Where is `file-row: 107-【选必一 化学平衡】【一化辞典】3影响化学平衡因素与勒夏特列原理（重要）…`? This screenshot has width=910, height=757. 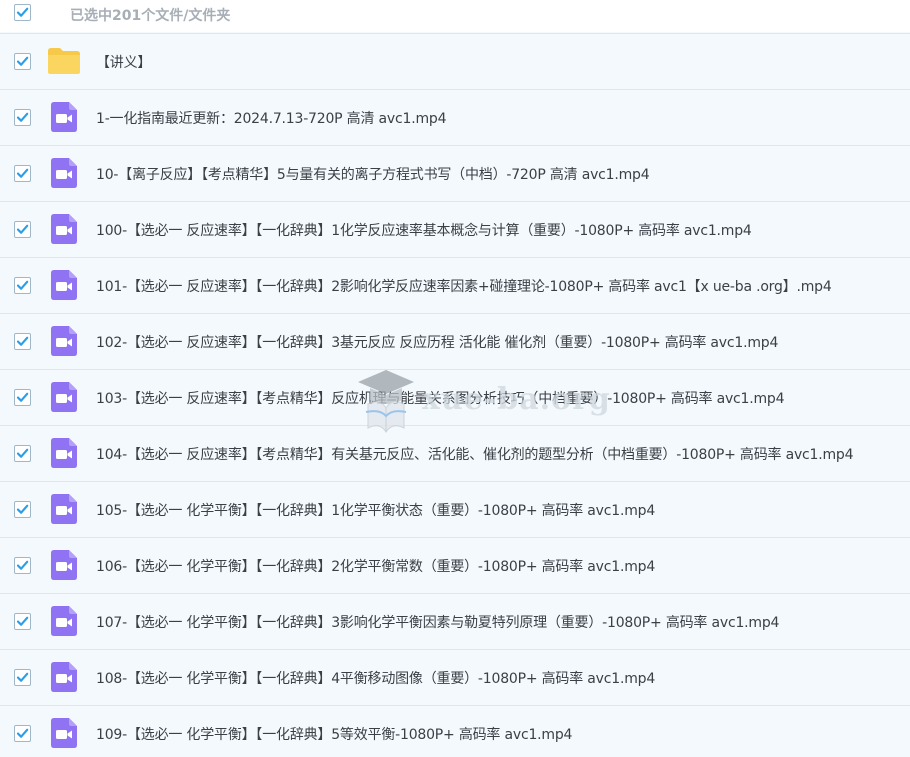 file-row: 107-【选必一 化学平衡】【一化辞典】3影响化学平衡因素与勒夏特列原理（重要）… is located at coordinates (455, 622).